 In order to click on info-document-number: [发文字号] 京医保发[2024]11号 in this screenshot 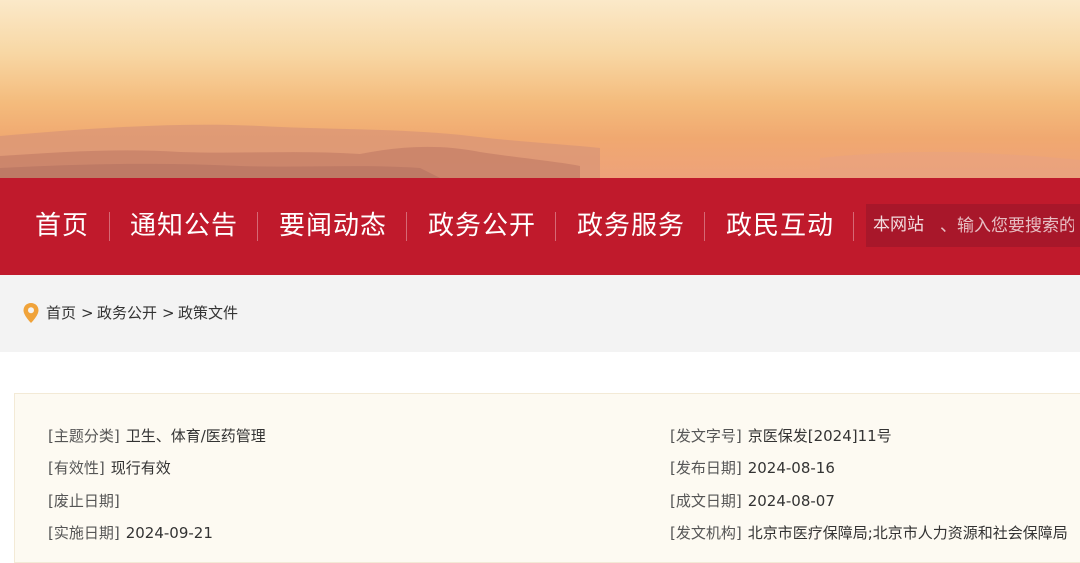, I will do `click(781, 436)`.